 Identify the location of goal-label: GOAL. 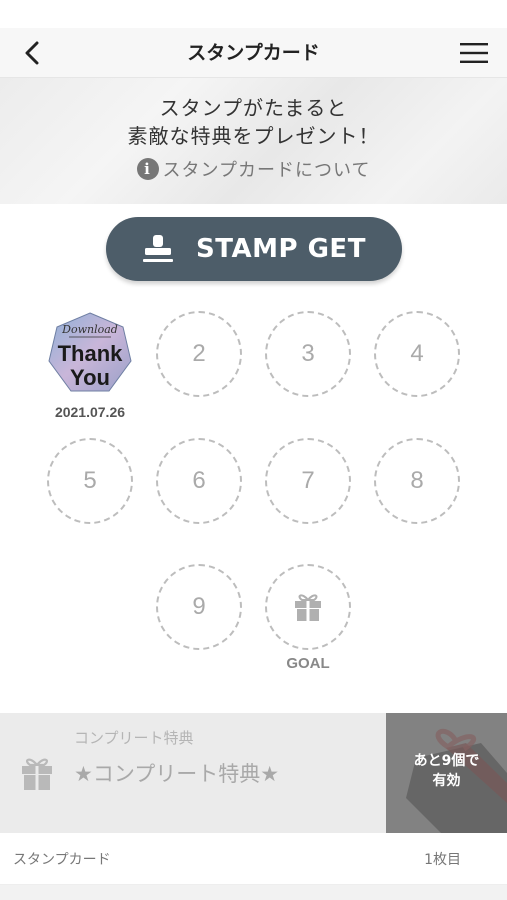
(308, 663).